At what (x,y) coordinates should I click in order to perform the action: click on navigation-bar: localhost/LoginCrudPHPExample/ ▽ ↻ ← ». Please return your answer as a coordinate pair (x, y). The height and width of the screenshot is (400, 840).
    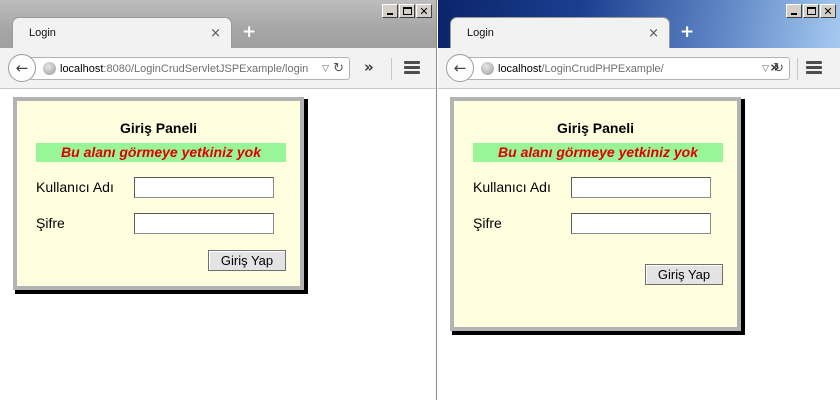
    Looking at the image, I should click on (639, 68).